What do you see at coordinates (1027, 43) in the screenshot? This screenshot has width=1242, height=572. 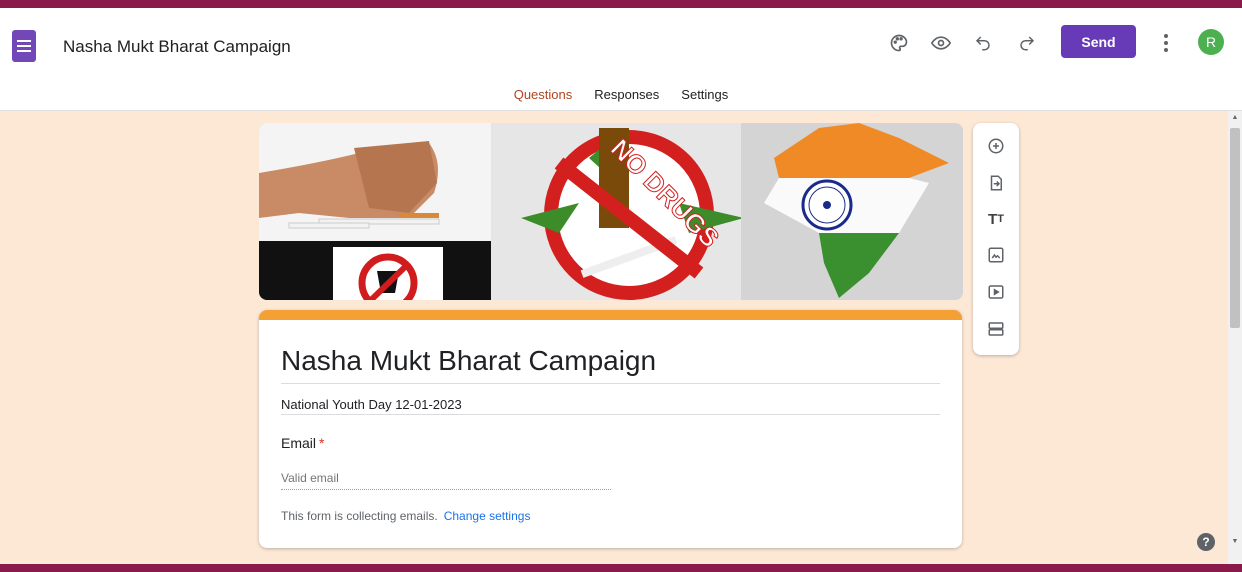 I see `redo-icon` at bounding box center [1027, 43].